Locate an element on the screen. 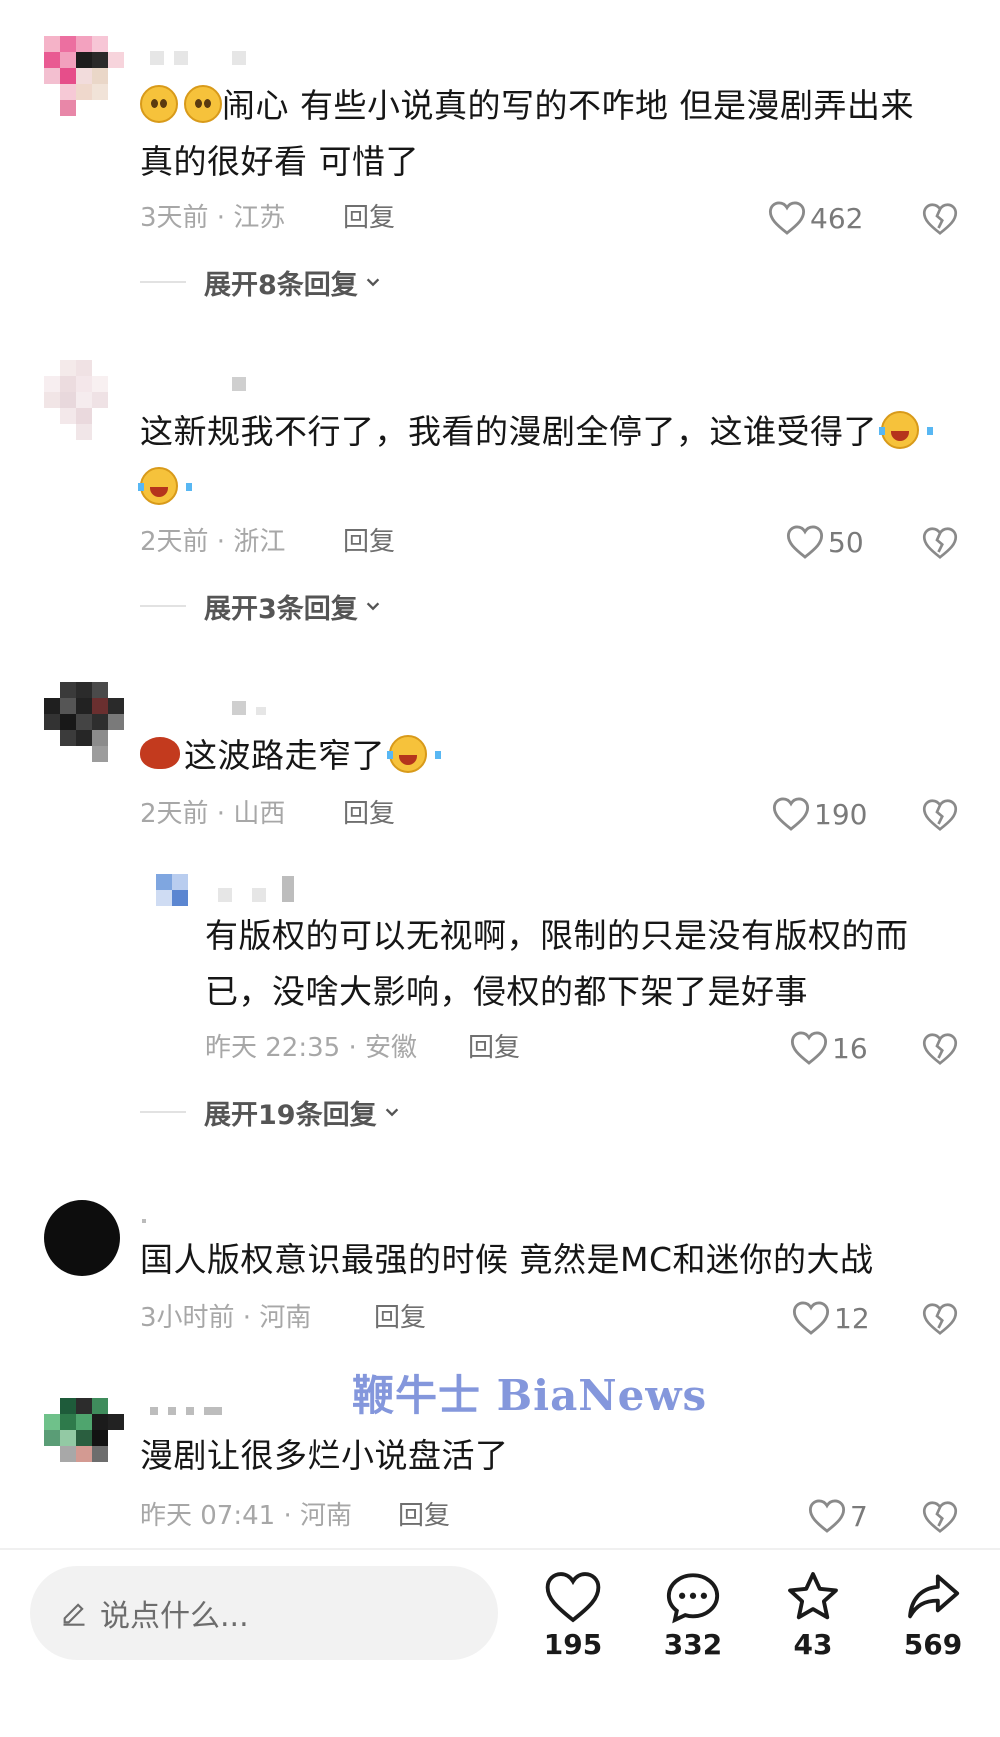  like-button: 462 is located at coordinates (815, 218).